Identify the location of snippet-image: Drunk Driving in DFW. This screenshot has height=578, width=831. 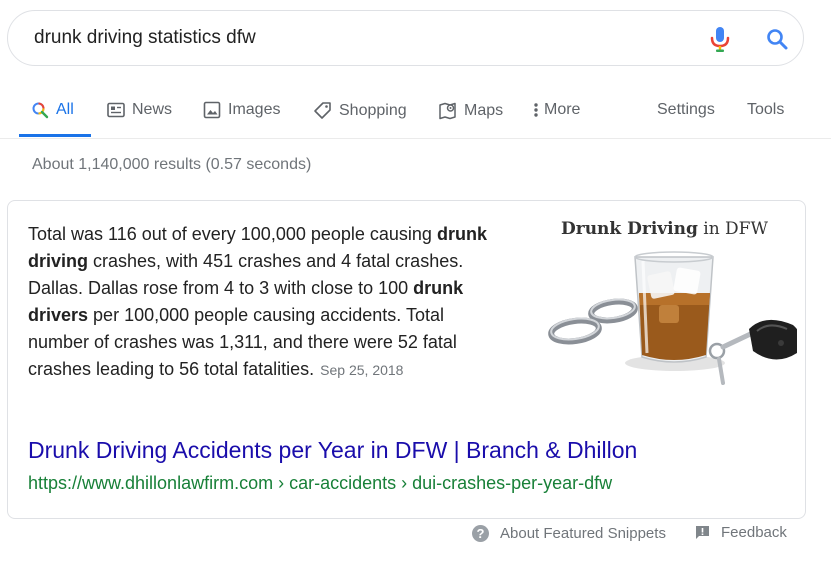
(666, 302).